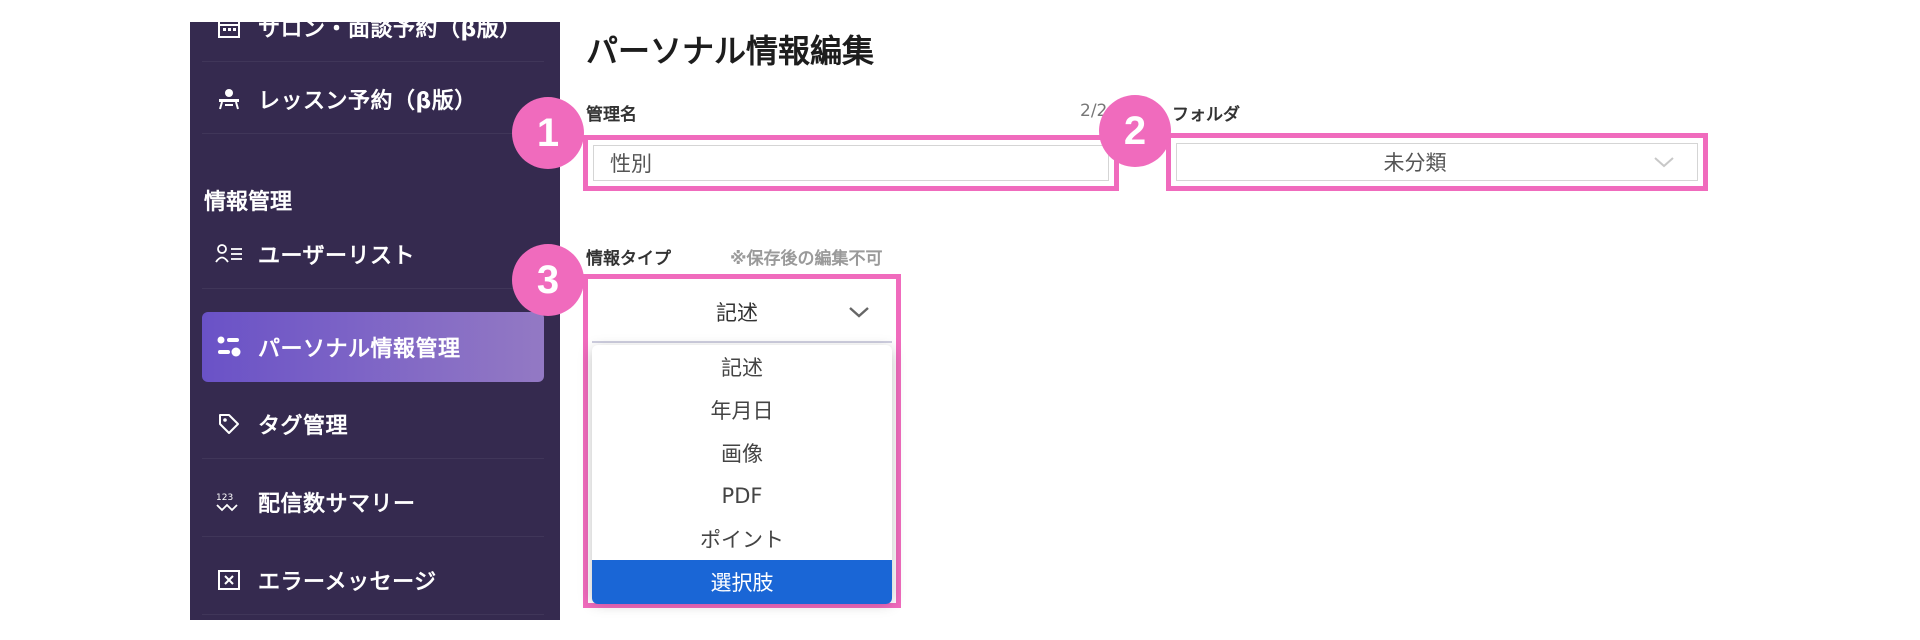  Describe the element at coordinates (390, 29) in the screenshot. I see `sidebar-item-label: サロン・面談予約（β版）` at that location.